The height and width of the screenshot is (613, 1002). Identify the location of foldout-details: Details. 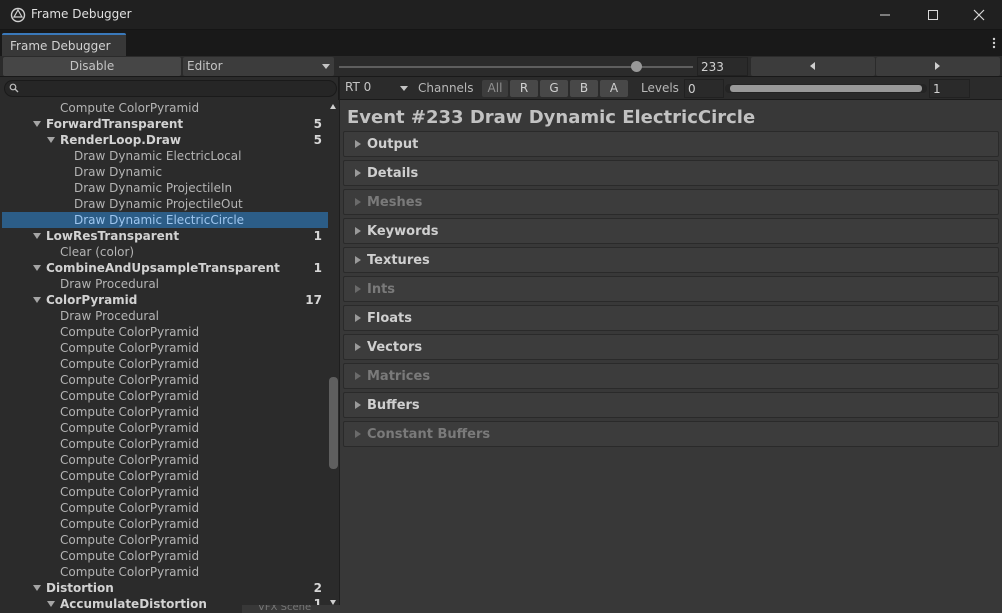
(671, 173).